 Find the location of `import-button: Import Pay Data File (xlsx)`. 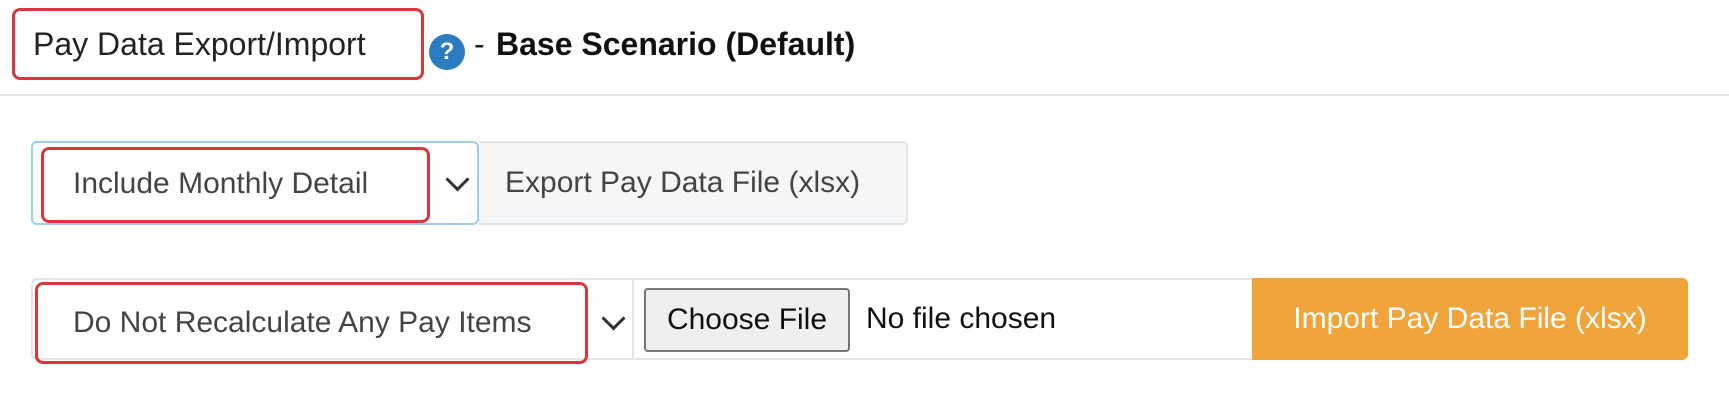

import-button: Import Pay Data File (xlsx) is located at coordinates (1470, 319).